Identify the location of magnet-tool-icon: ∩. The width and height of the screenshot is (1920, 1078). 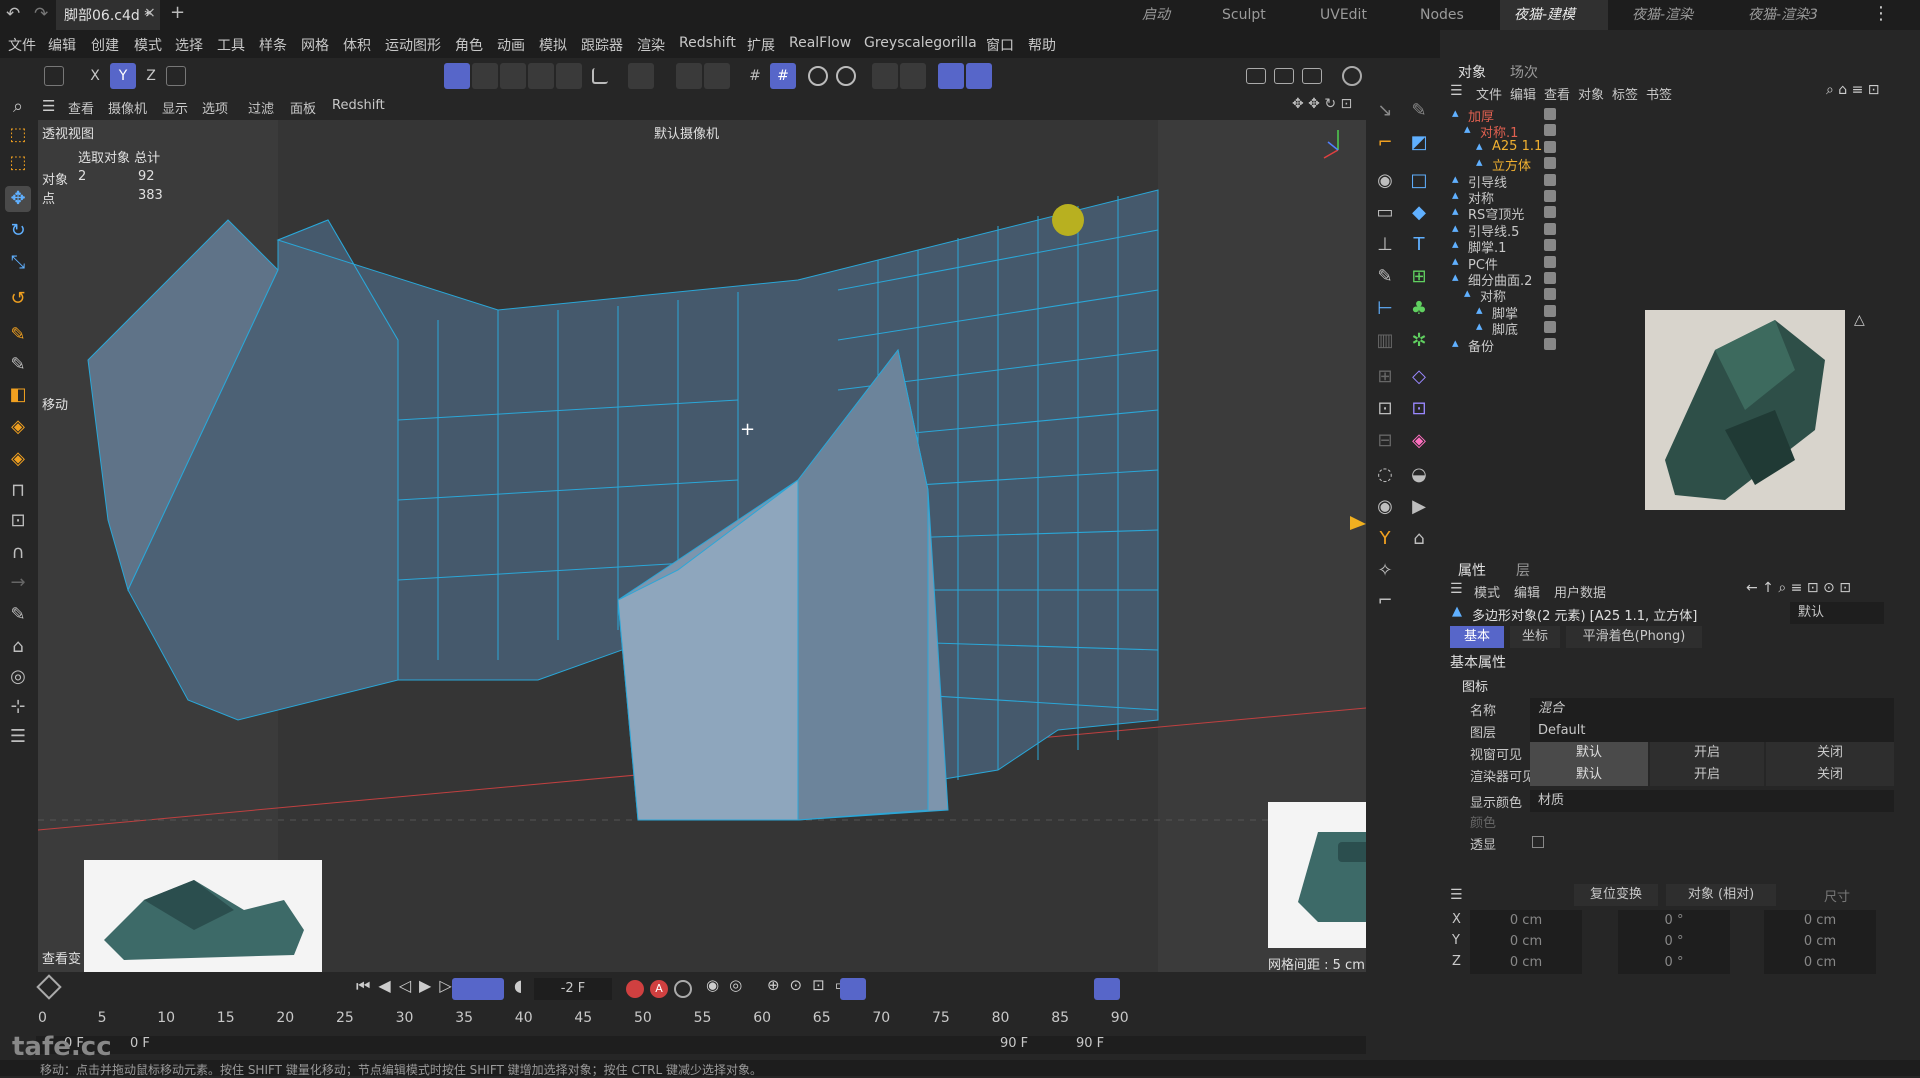
(18, 553).